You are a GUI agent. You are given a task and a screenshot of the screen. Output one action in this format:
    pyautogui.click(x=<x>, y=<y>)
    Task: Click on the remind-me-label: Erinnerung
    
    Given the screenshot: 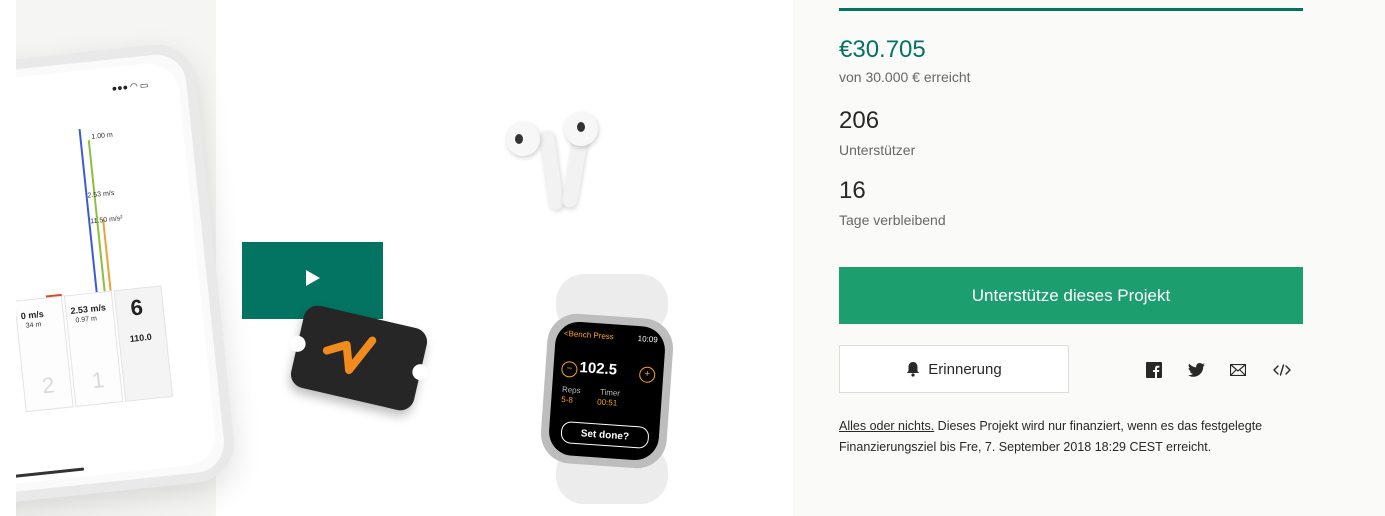 What is the action you would take?
    pyautogui.click(x=965, y=369)
    